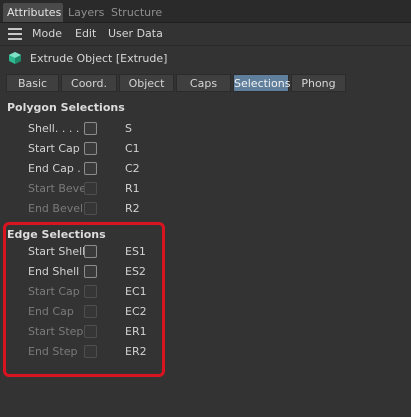  Describe the element at coordinates (146, 83) in the screenshot. I see `tab-object: Object` at that location.